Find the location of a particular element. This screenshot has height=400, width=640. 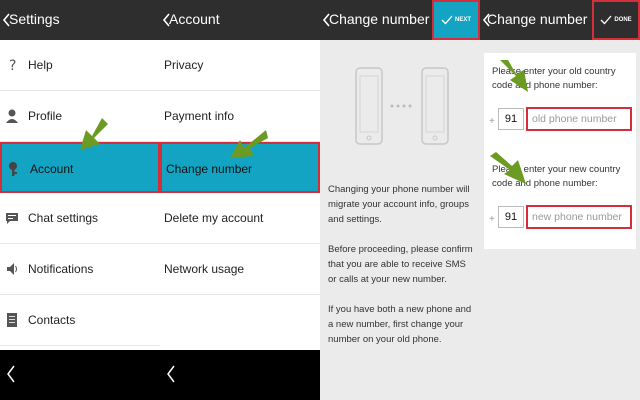

account-item-delete-account: Delete my account is located at coordinates (240, 218).